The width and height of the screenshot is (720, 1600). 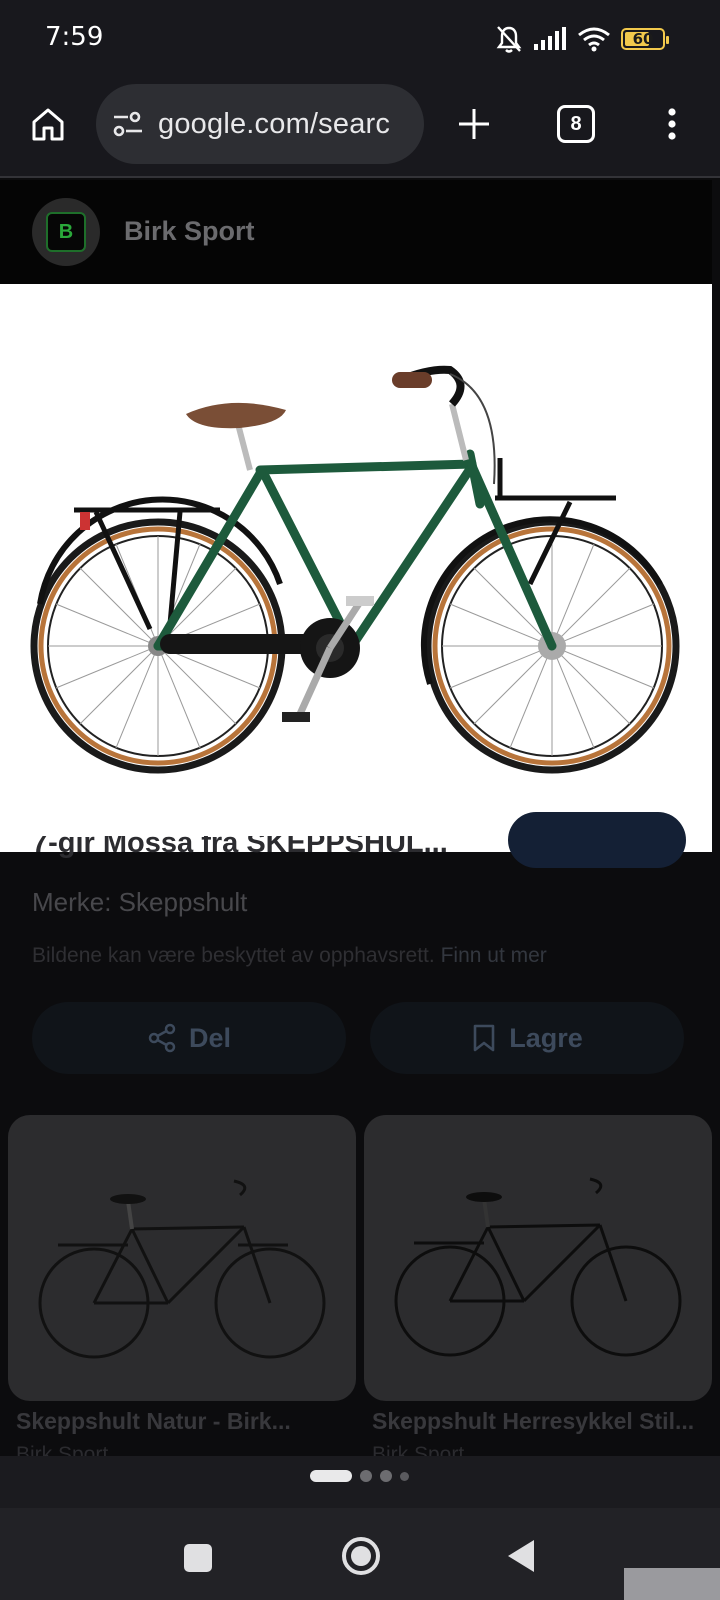 I want to click on url-bar: google.com/searc, so click(x=260, y=124).